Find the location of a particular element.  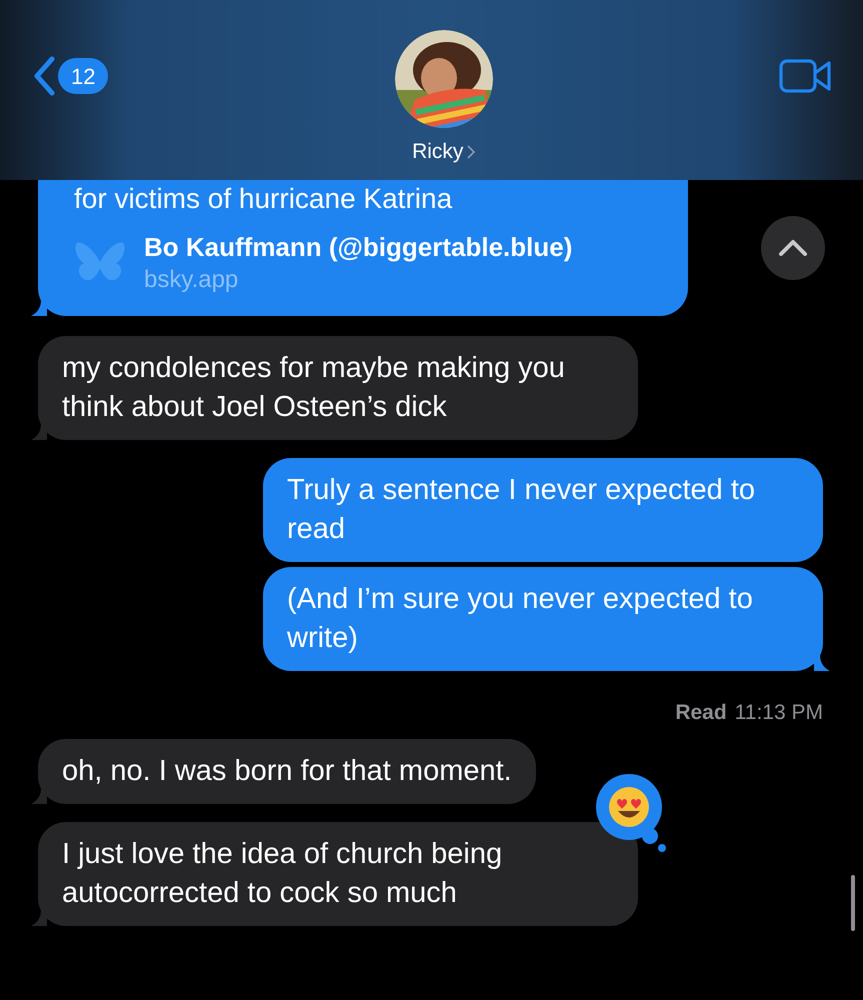

link-title: Bo Kauffmann (@biggertable.blue) is located at coordinates (358, 247).